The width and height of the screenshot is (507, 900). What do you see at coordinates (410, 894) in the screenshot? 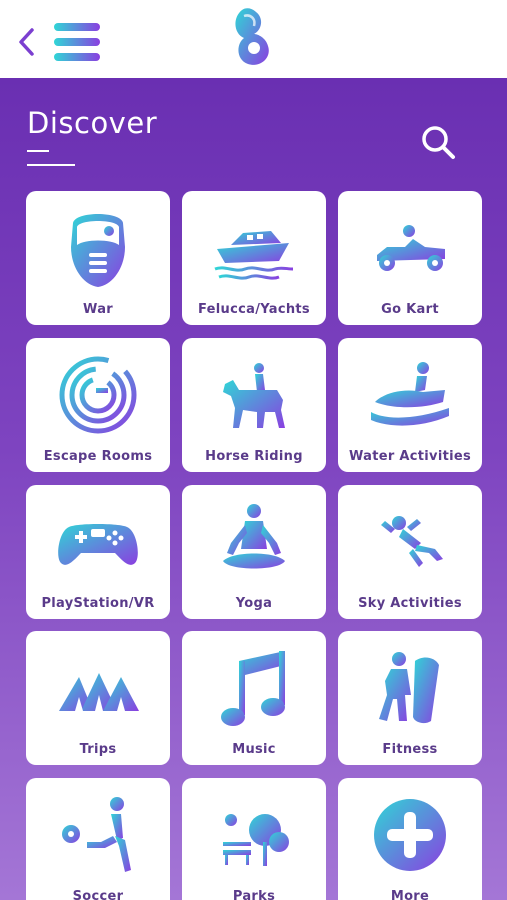
I see `category-label: More` at bounding box center [410, 894].